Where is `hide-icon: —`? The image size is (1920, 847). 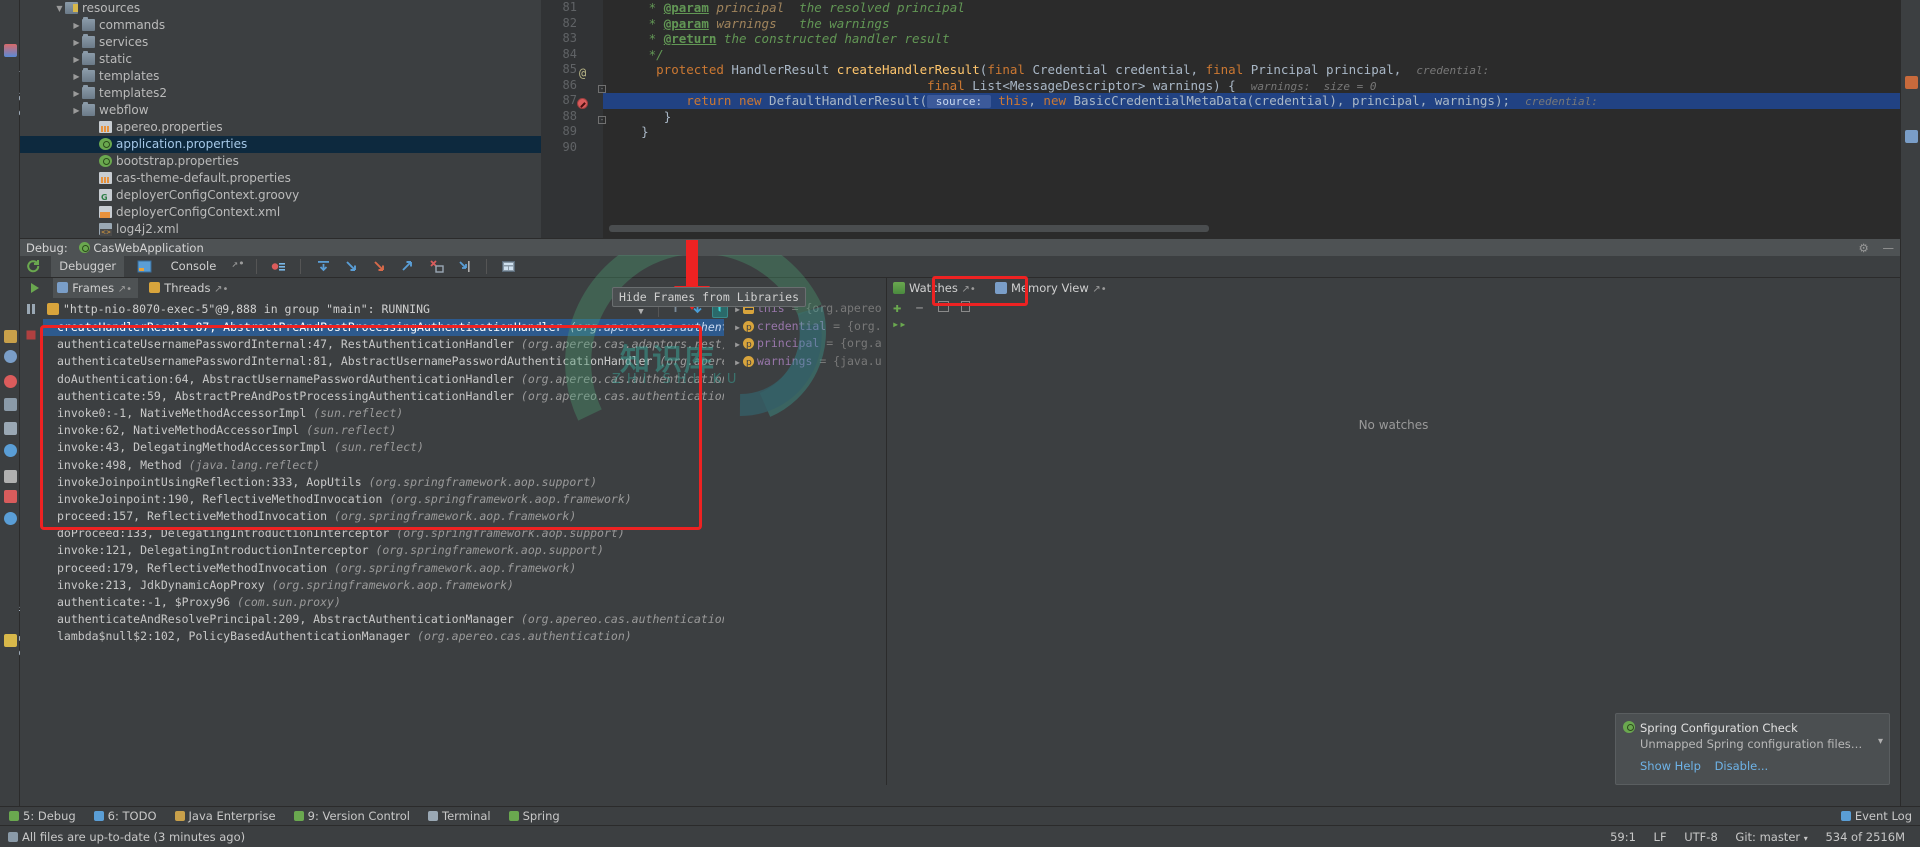
hide-icon: — is located at coordinates (1889, 248).